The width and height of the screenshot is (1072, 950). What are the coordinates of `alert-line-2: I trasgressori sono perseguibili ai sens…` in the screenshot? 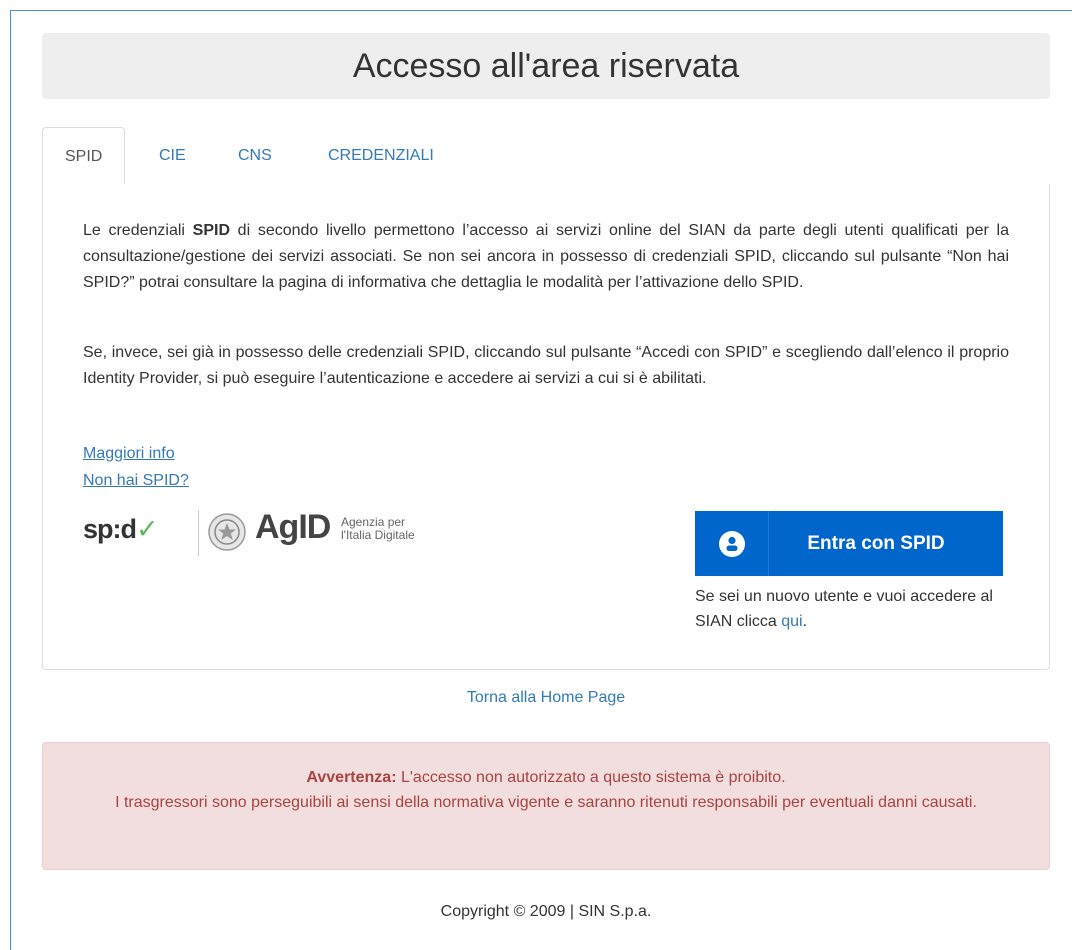 It's located at (546, 802).